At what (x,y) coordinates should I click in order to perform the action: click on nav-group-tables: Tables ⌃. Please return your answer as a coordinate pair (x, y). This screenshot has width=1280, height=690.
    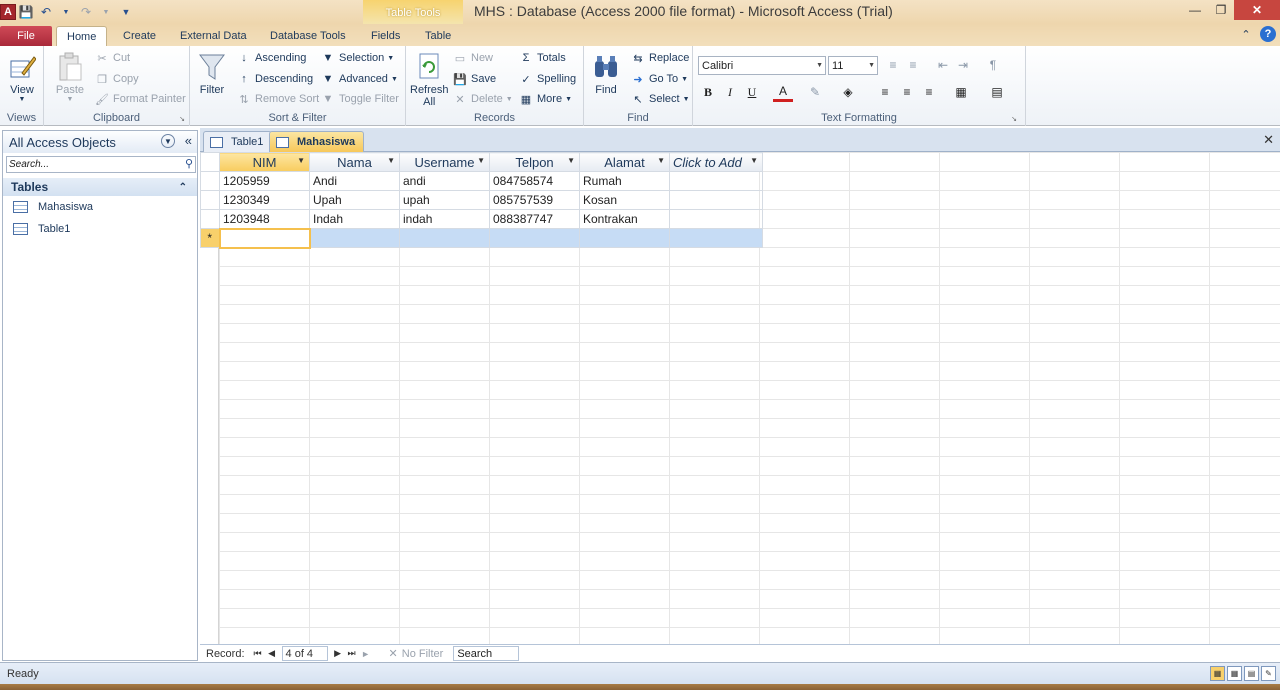
    Looking at the image, I should click on (100, 187).